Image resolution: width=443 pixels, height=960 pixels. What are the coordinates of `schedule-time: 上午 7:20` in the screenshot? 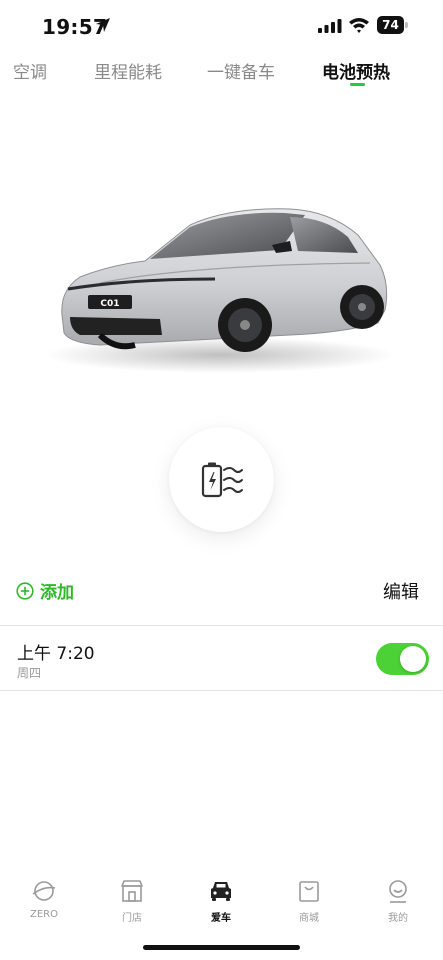 It's located at (56, 654).